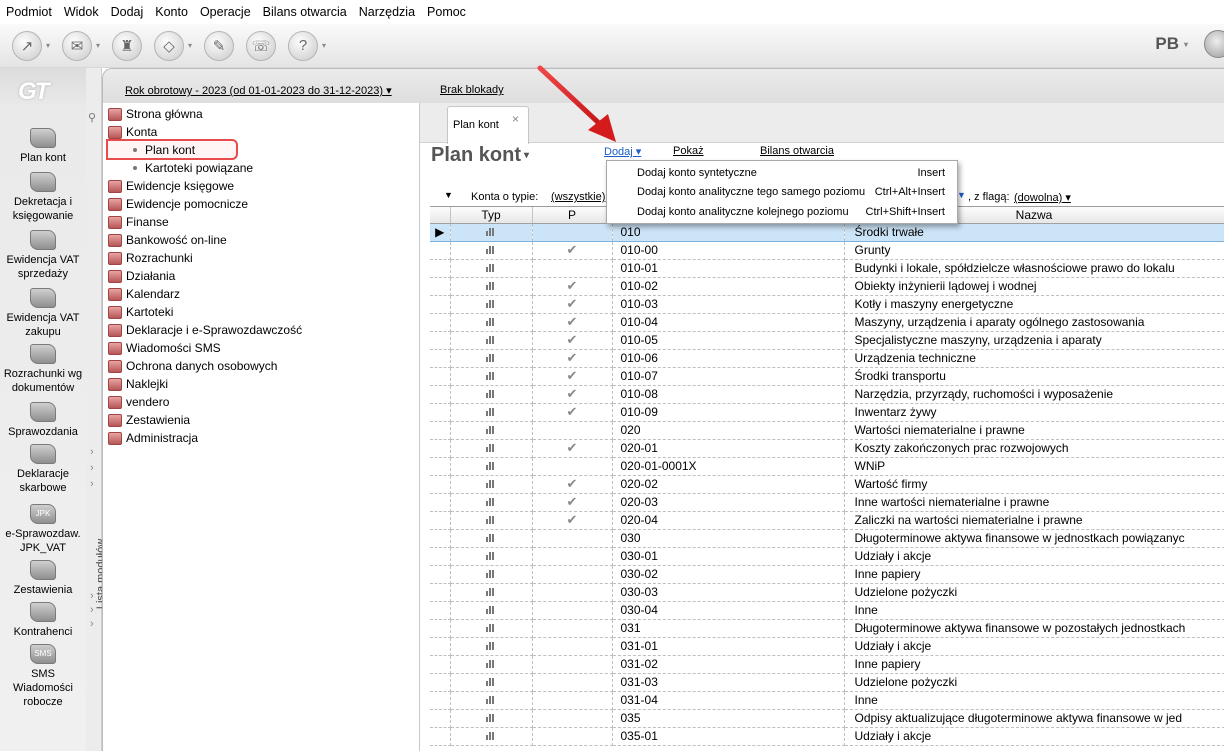 Image resolution: width=1224 pixels, height=751 pixels. What do you see at coordinates (81, 45) in the screenshot?
I see `toolbar-button-mail: ✉ ▾` at bounding box center [81, 45].